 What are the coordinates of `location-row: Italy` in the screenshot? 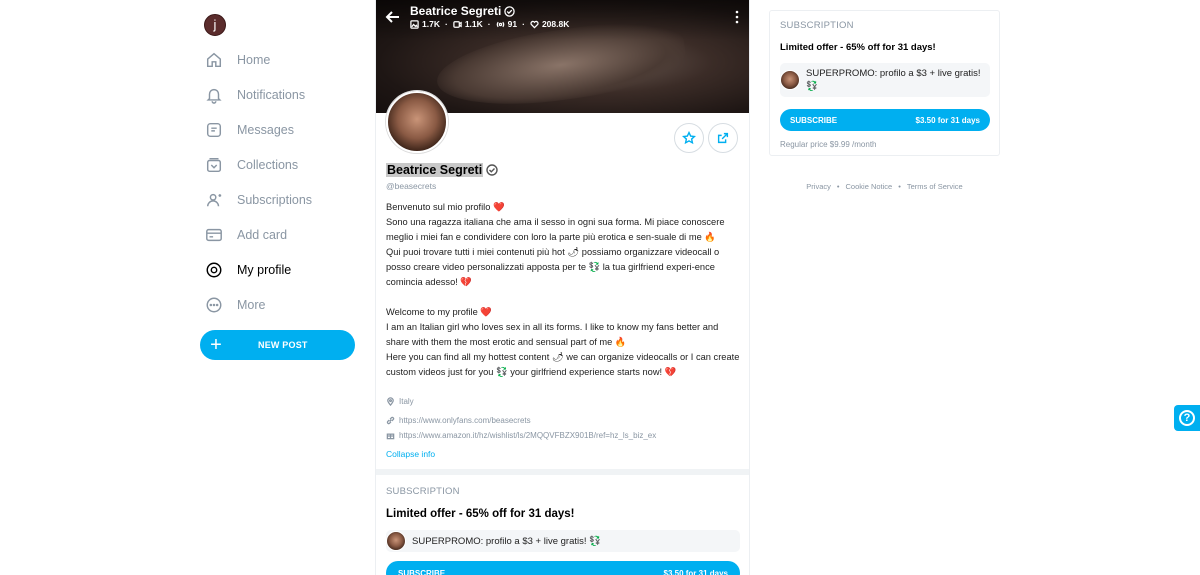 It's located at (400, 401).